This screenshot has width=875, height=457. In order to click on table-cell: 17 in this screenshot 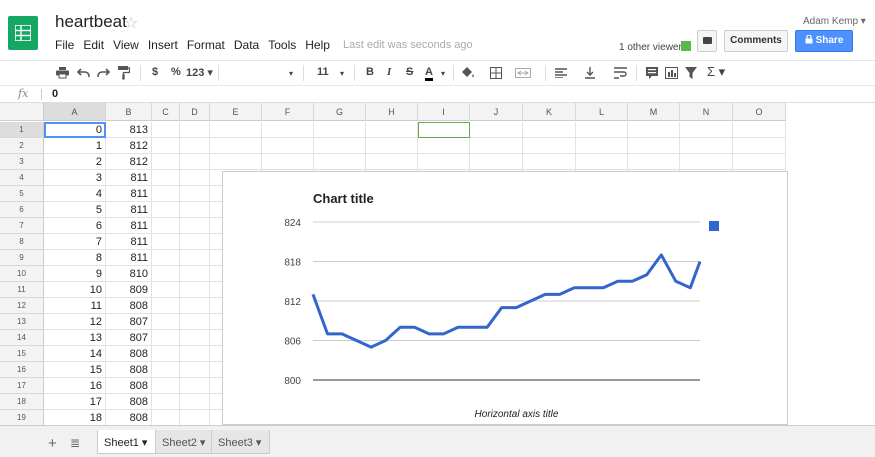, I will do `click(75, 402)`.